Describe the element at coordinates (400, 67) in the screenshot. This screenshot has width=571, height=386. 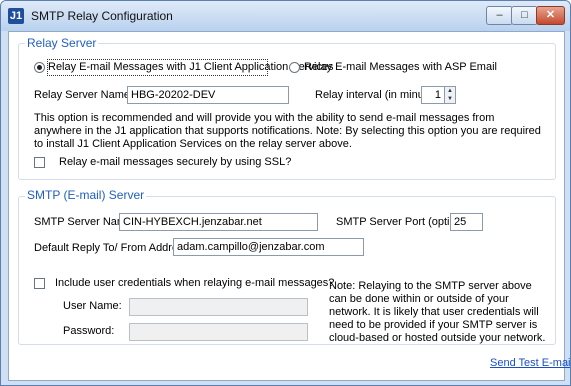
I see `relay-asp-label: Relay E-mail Messages with ASP Email` at that location.